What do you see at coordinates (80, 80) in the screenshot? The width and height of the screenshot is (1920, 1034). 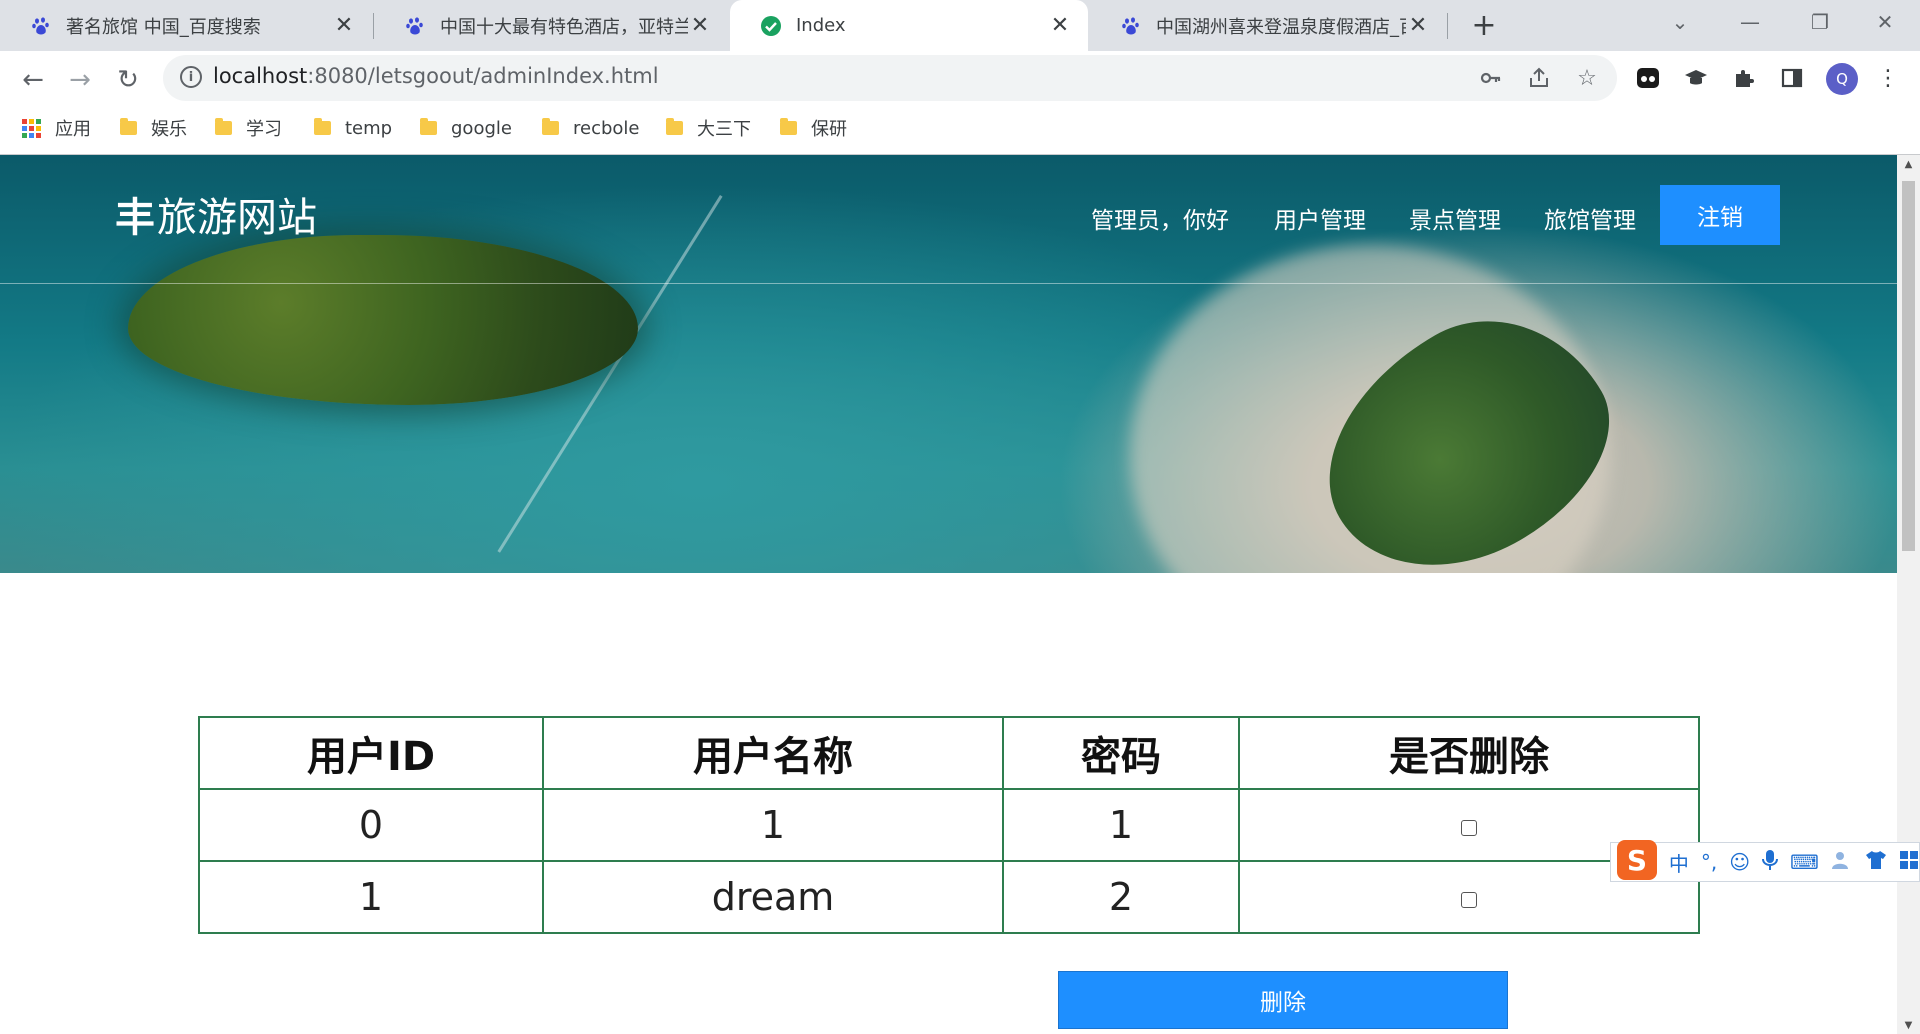 I see `forward-icon: →` at bounding box center [80, 80].